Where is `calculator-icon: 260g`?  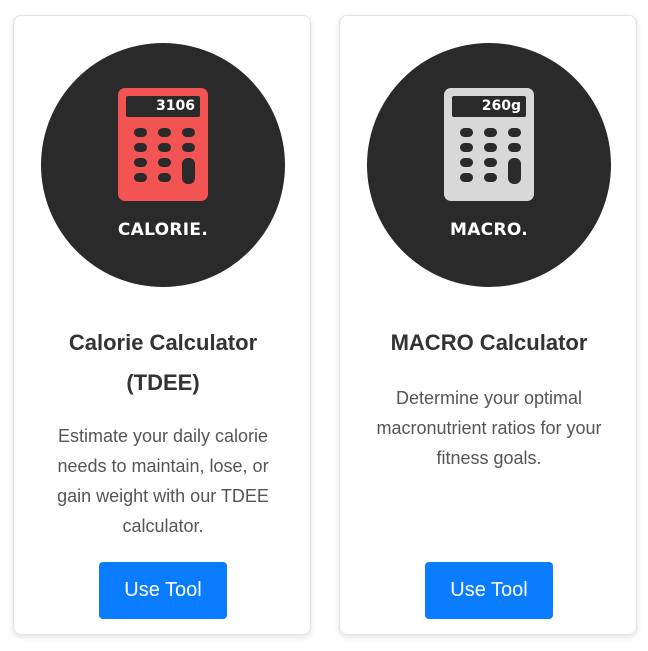 calculator-icon: 260g is located at coordinates (489, 144).